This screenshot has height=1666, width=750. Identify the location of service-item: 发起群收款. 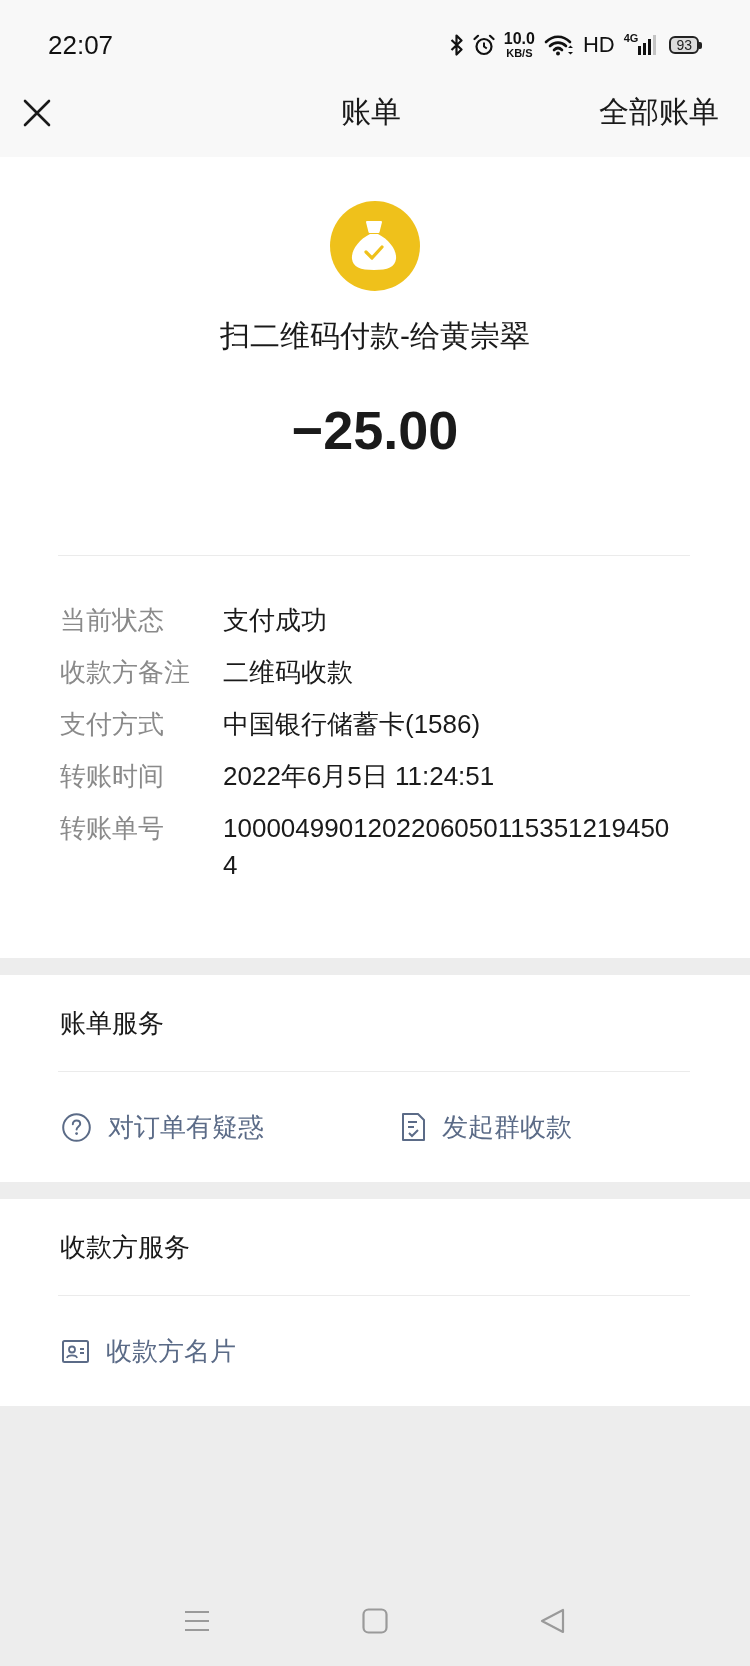
(487, 1127).